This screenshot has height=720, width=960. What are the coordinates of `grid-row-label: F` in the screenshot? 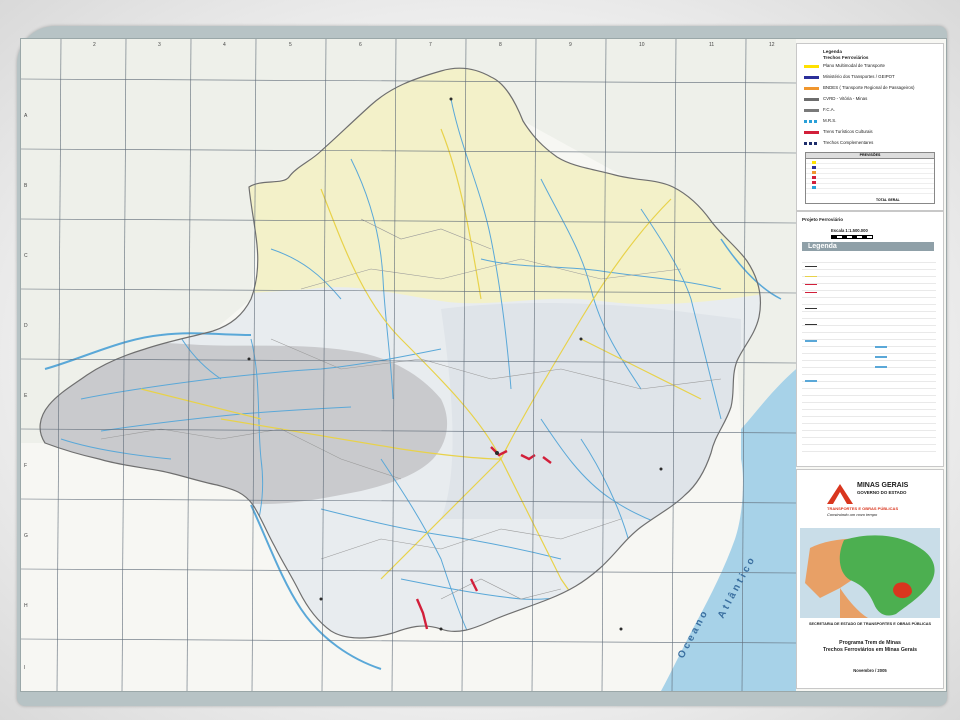 It's located at (25, 466).